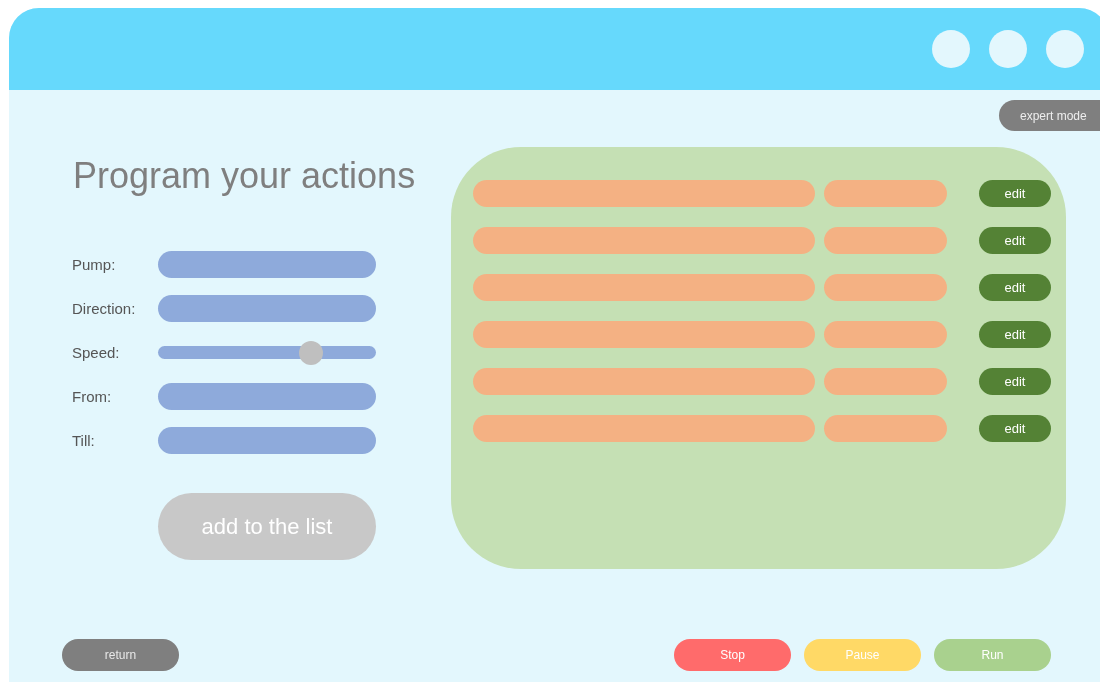  Describe the element at coordinates (120, 655) in the screenshot. I see `return-button: return` at that location.